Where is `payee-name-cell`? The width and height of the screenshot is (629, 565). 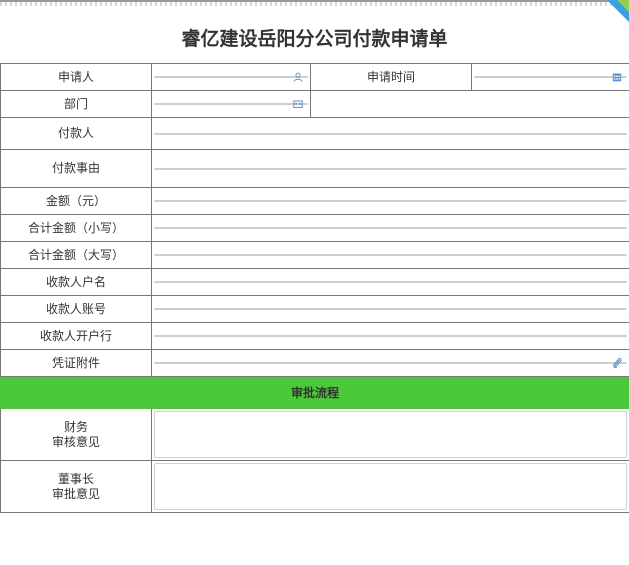
payee-name-cell is located at coordinates (390, 282).